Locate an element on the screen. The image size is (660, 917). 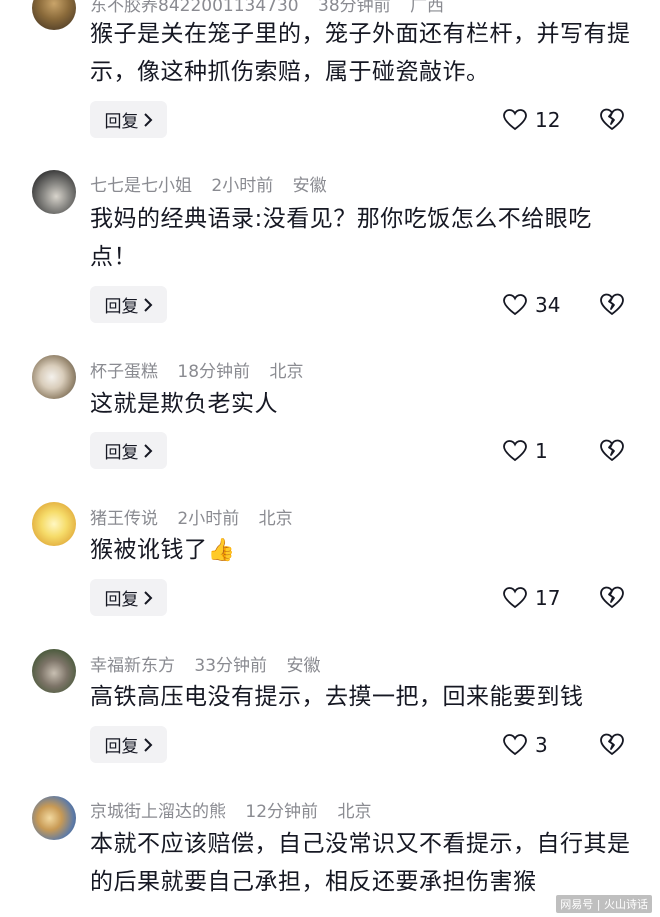
like-count: 1 is located at coordinates (541, 451).